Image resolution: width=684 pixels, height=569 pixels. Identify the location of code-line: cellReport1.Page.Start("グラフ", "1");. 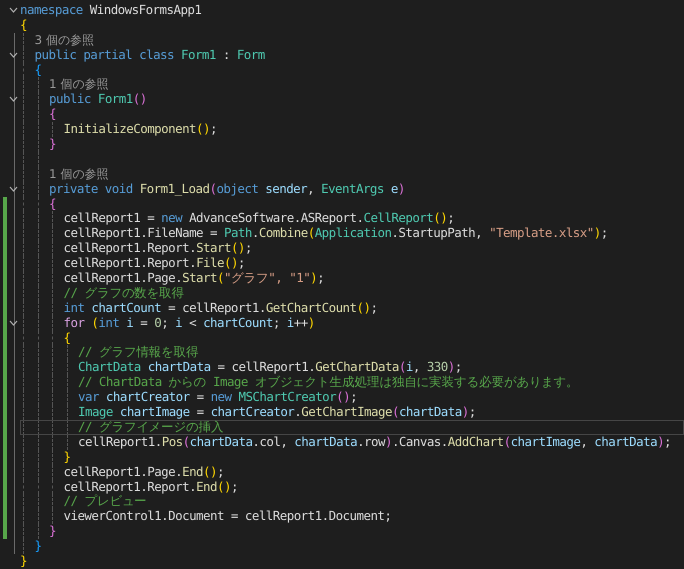
(194, 278).